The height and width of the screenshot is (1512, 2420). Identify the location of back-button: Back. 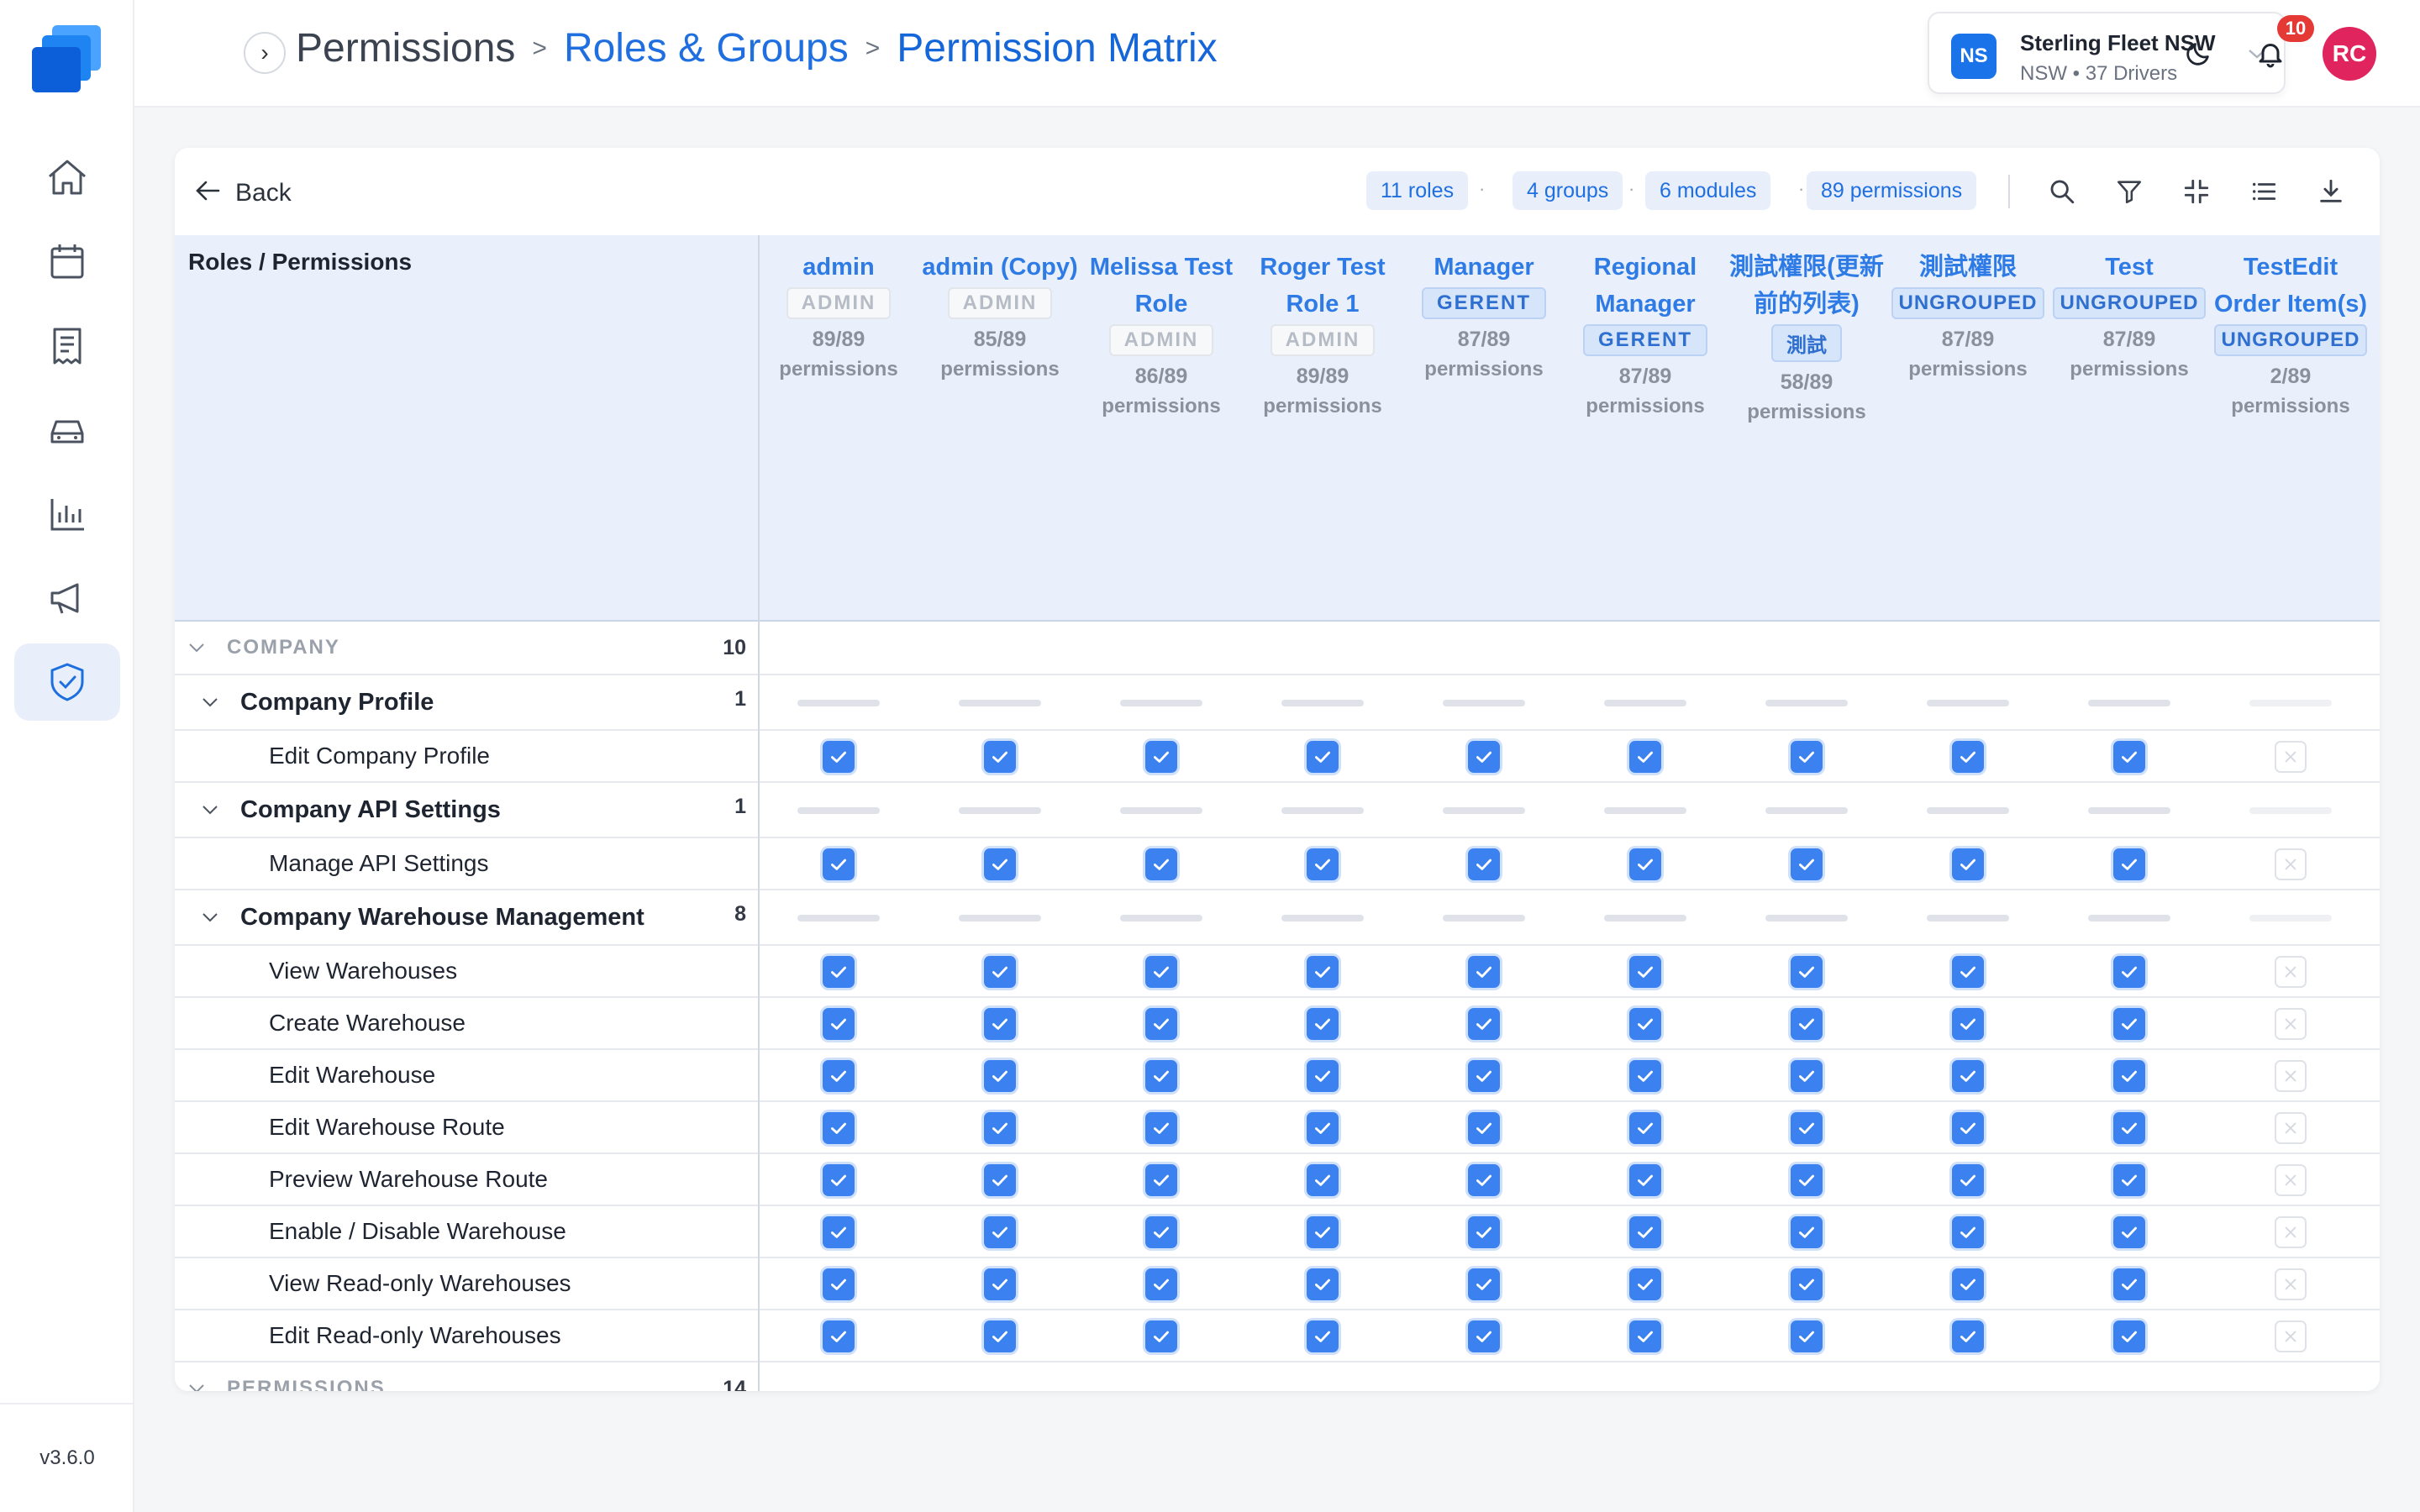
(243, 192).